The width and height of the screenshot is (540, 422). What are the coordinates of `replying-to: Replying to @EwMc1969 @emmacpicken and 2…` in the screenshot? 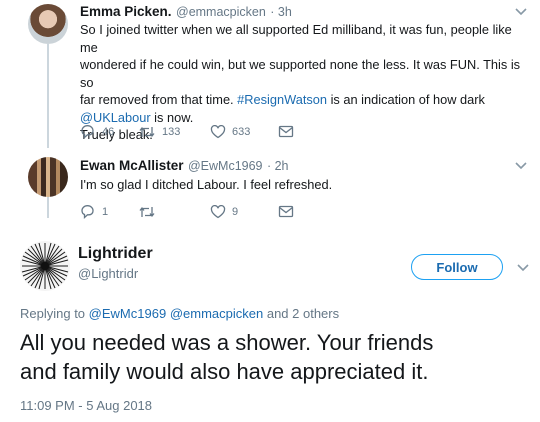 It's located at (180, 313).